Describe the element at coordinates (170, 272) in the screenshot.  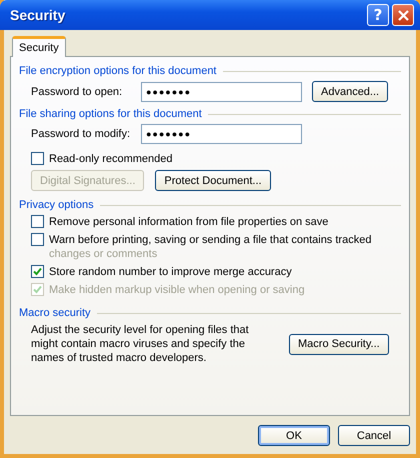
I see `checkbox-label: Store random number to improve merge accuracy` at that location.